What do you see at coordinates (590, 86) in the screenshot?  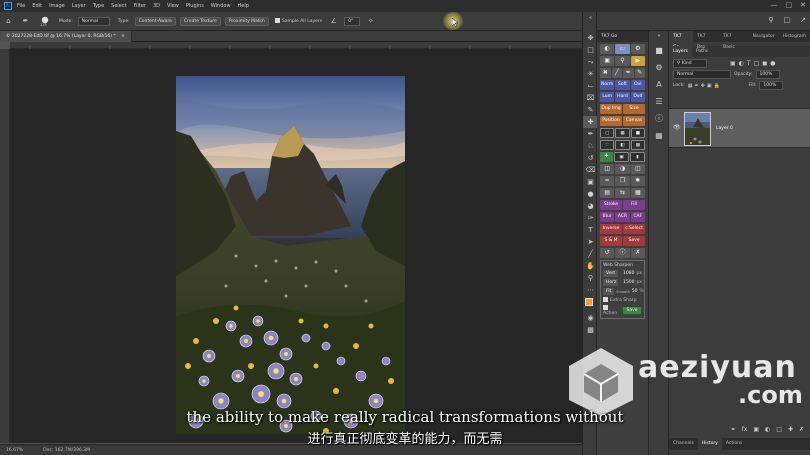 I see `crop-tool-icon: ⌙` at bounding box center [590, 86].